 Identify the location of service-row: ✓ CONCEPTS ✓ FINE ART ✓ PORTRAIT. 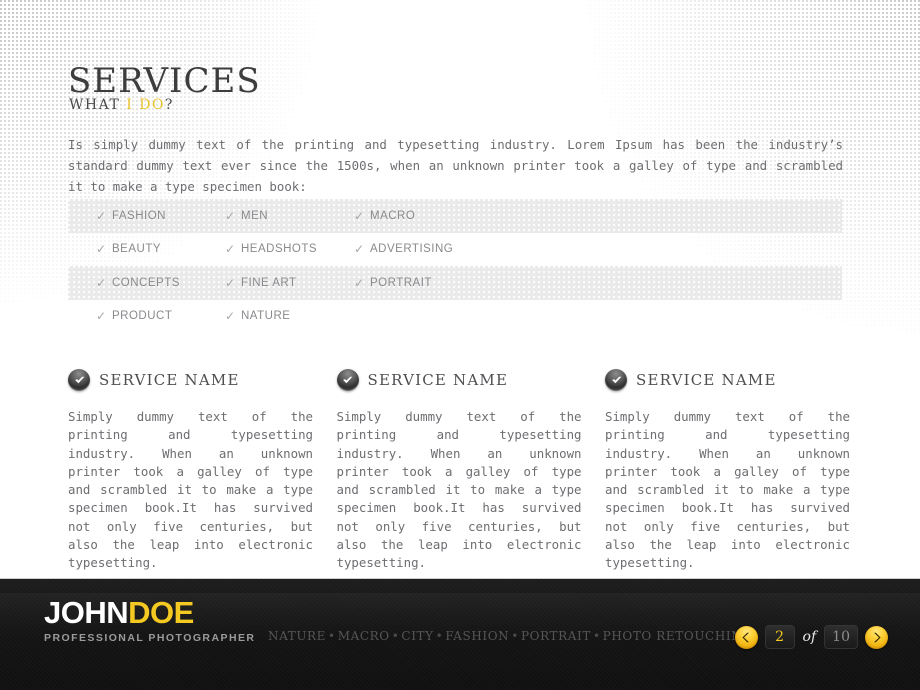
(455, 283).